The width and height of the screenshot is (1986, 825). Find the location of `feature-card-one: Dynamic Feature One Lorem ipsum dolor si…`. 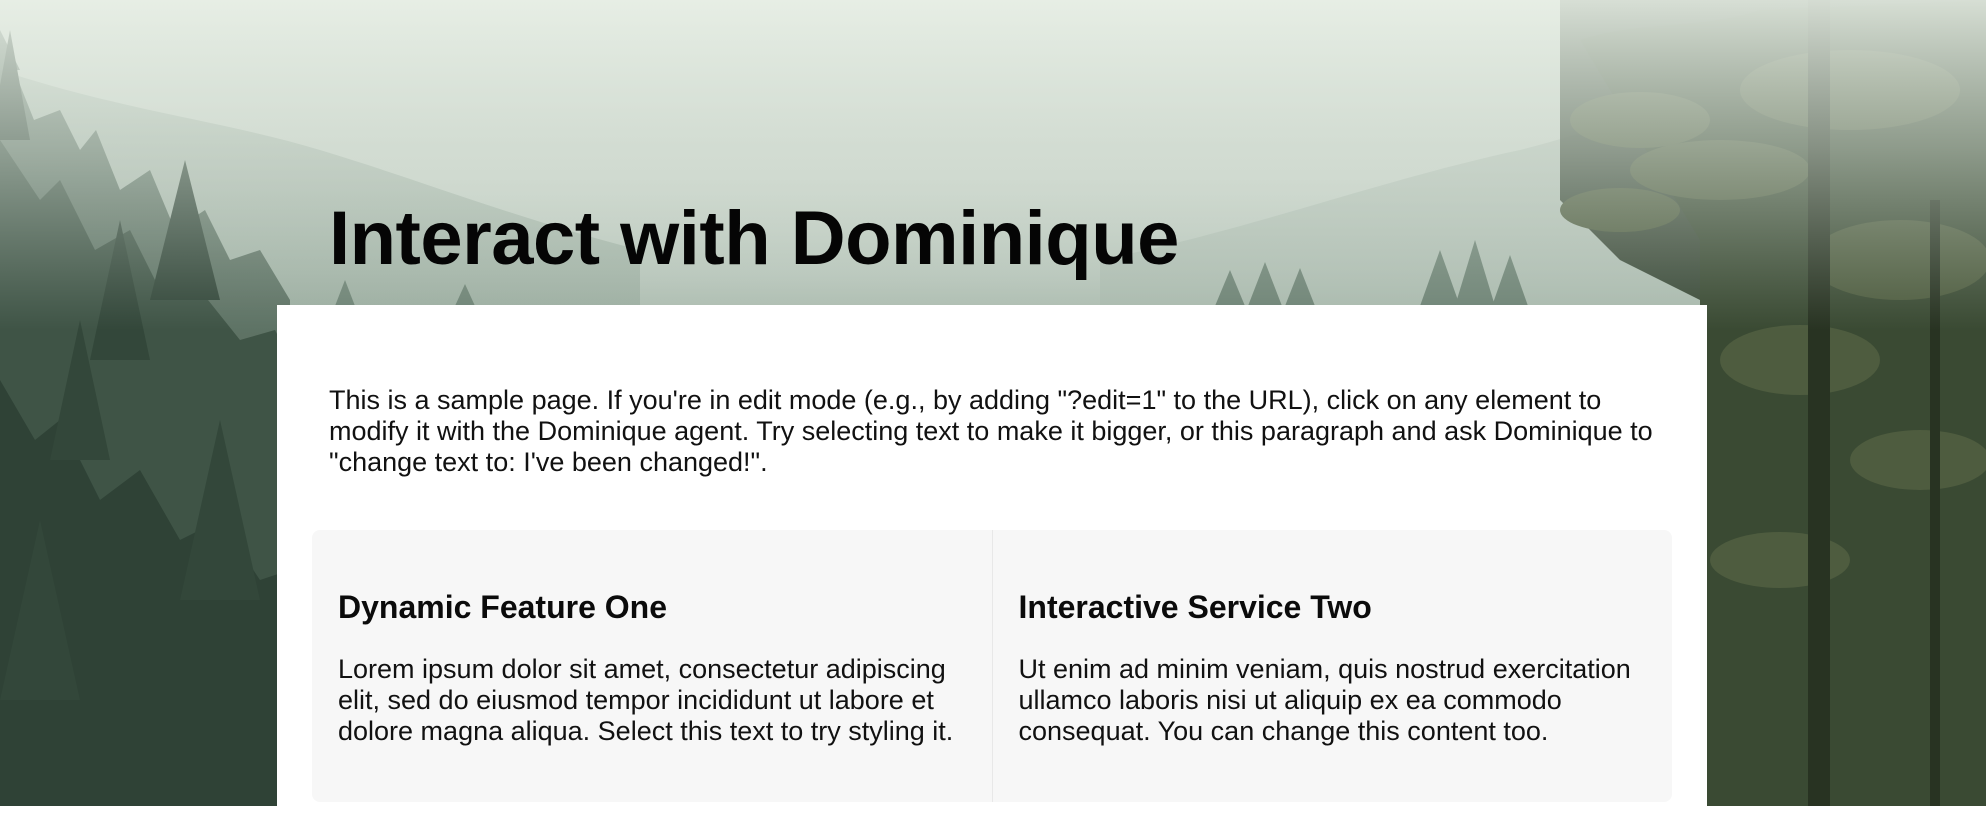

feature-card-one: Dynamic Feature One Lorem ipsum dolor si… is located at coordinates (652, 666).